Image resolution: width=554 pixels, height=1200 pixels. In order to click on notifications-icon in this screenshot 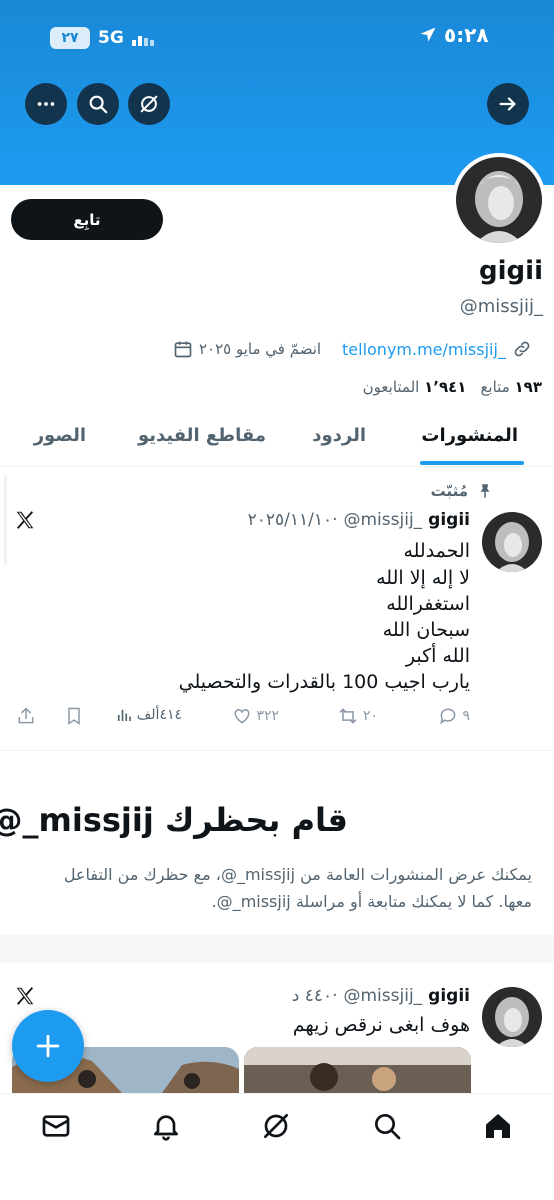, I will do `click(166, 1126)`.